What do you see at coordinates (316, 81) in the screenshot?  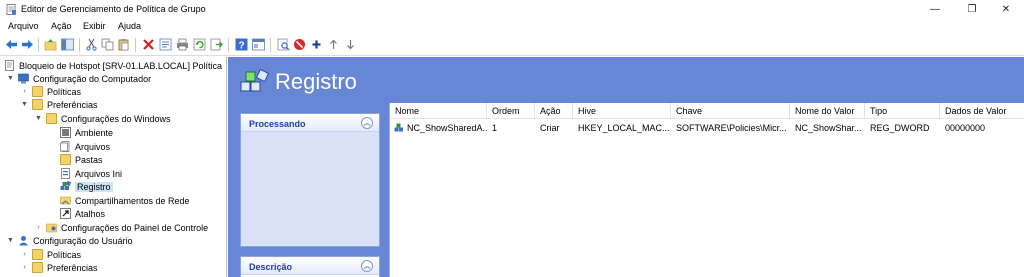 I see `page-title: Registro` at bounding box center [316, 81].